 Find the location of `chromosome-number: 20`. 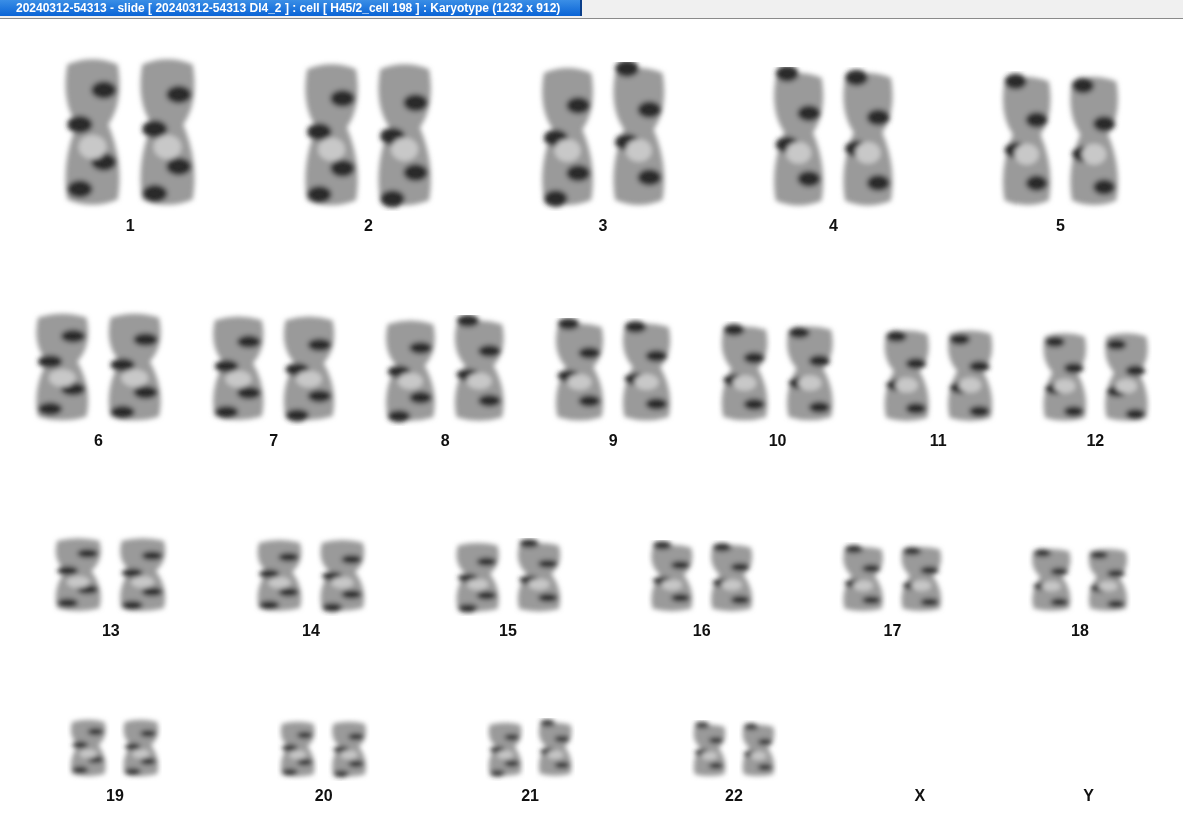

chromosome-number: 20 is located at coordinates (323, 796).